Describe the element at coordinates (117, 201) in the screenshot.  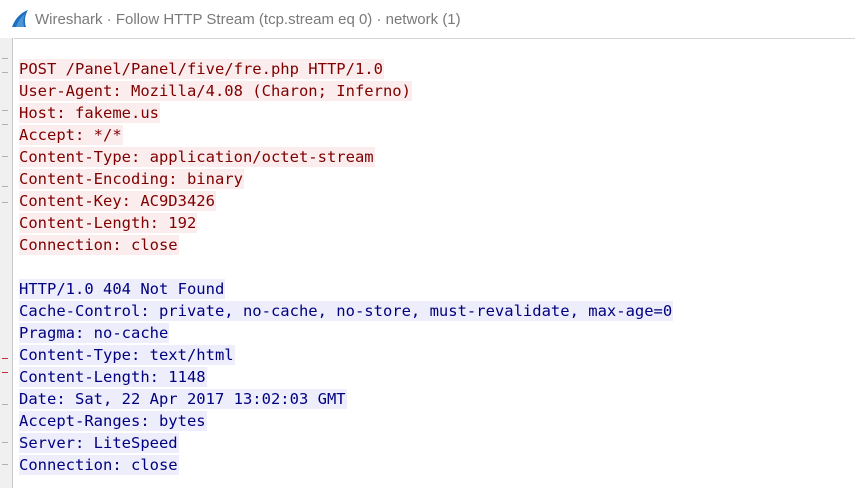
I see `request-line: Content-Key: AC9D3426` at that location.